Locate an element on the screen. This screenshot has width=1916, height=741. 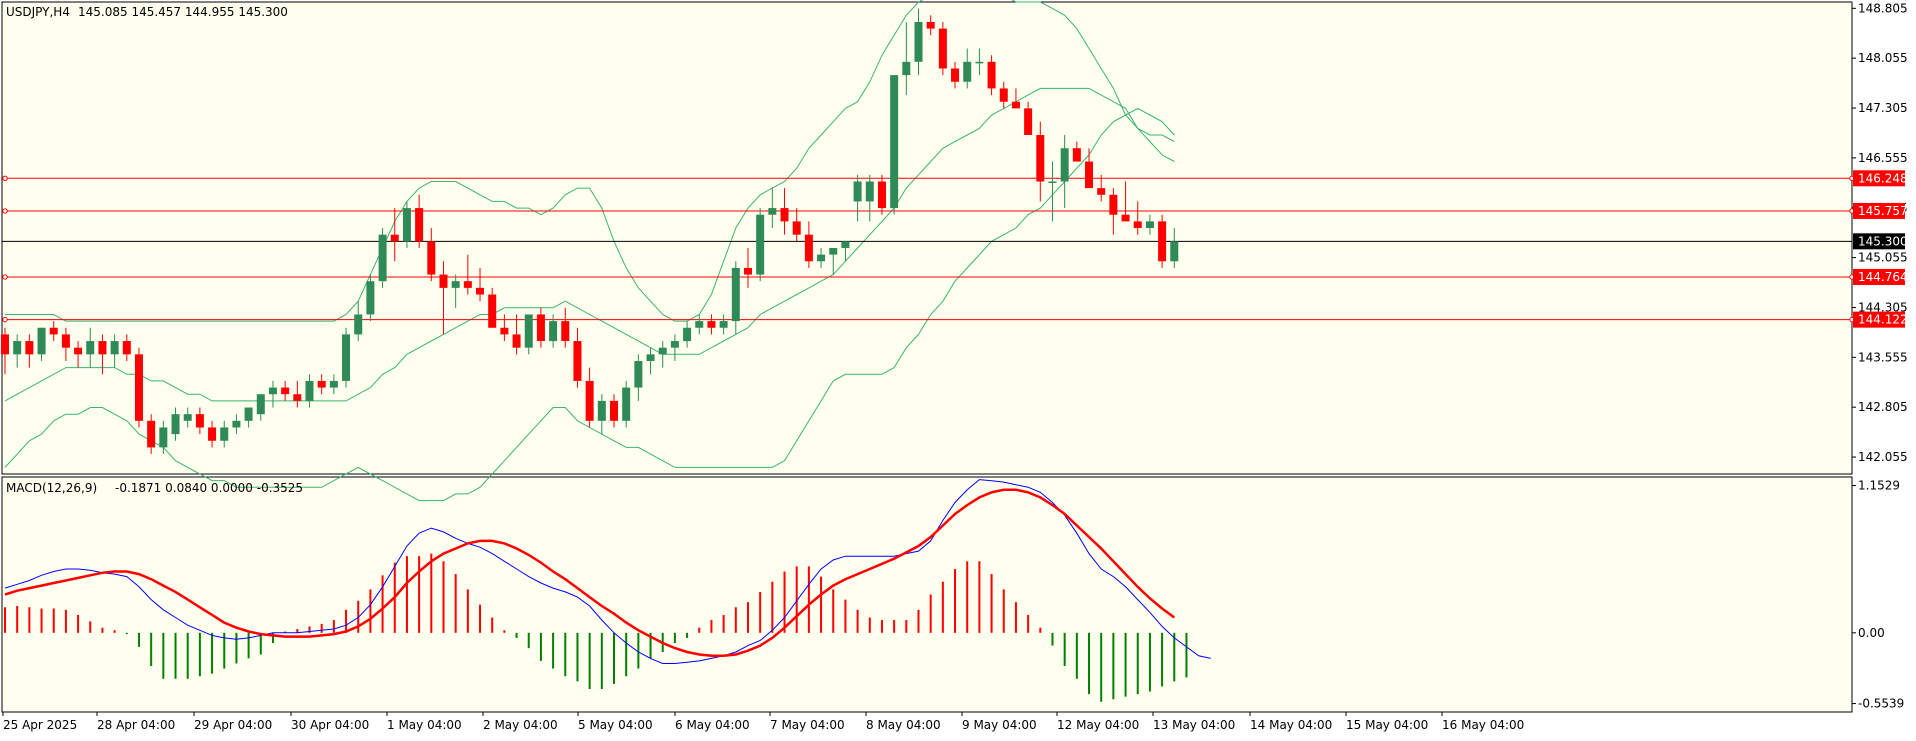
time-axis-label: 14 May 04:00 is located at coordinates (1291, 725).